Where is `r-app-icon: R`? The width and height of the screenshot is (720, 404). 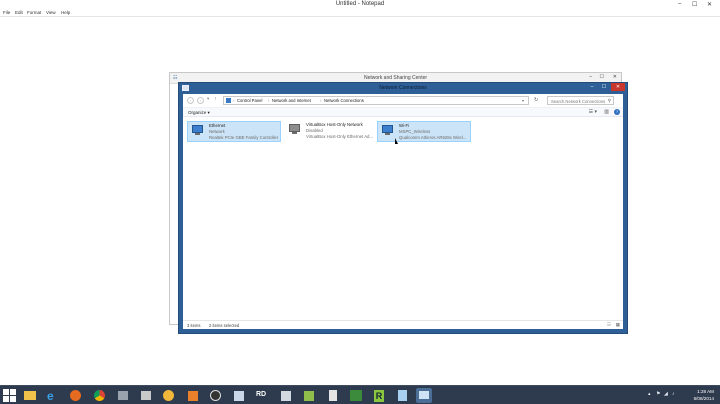 r-app-icon: R is located at coordinates (379, 395).